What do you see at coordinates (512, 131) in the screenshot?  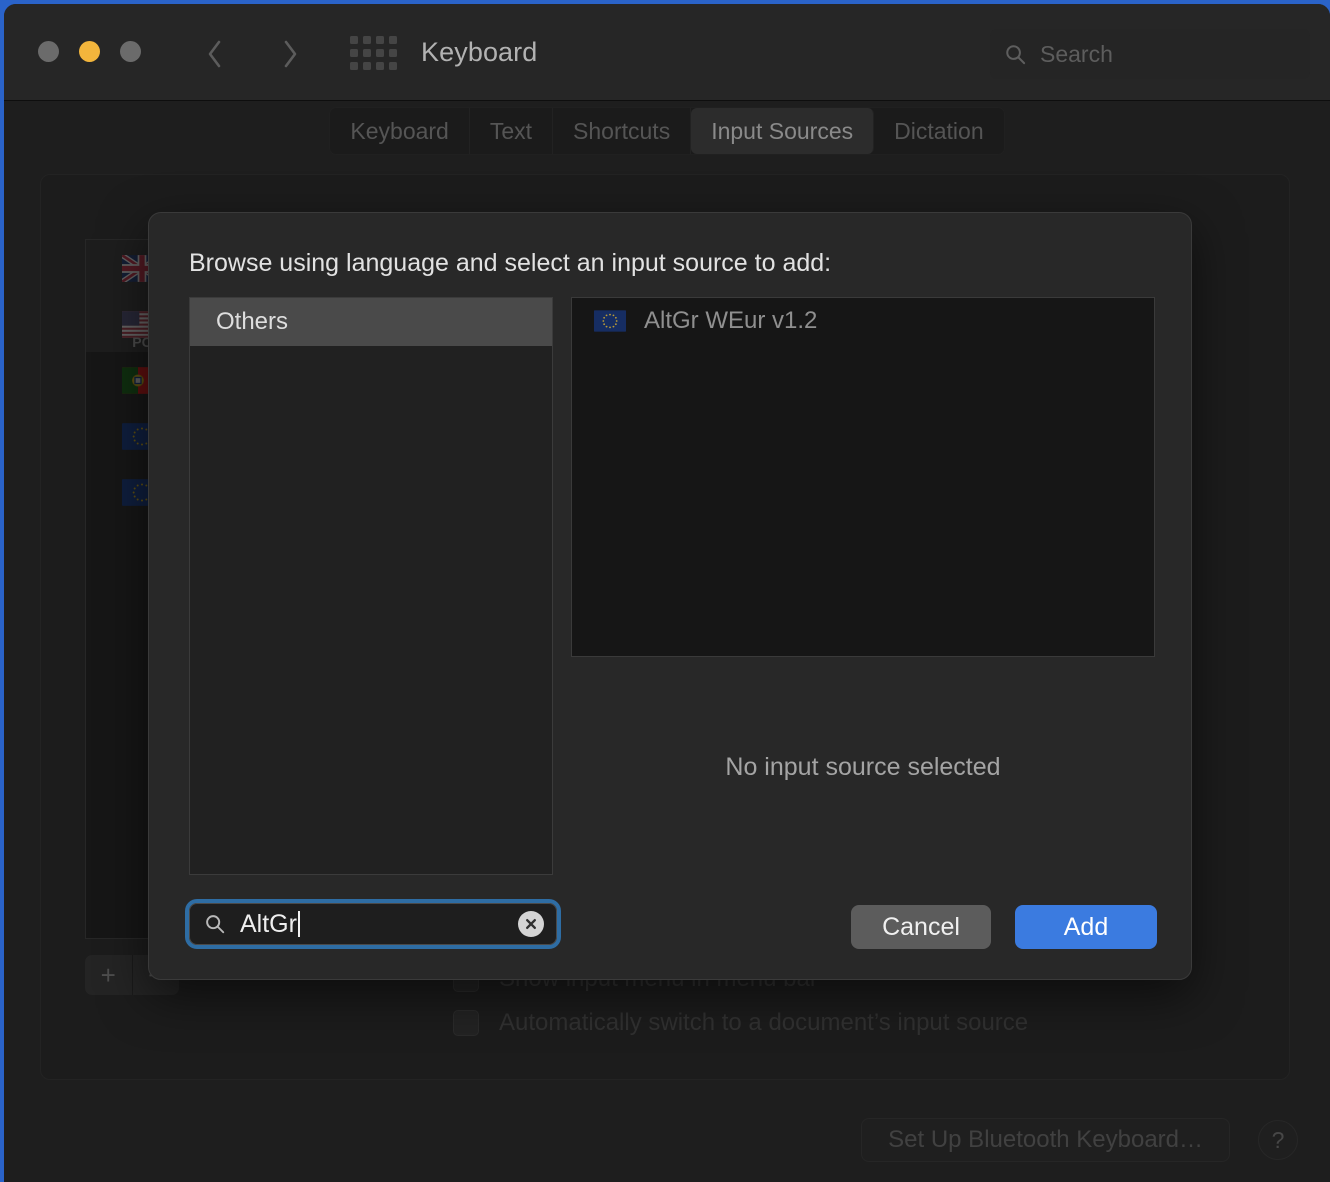 I see `tab-text: Text` at bounding box center [512, 131].